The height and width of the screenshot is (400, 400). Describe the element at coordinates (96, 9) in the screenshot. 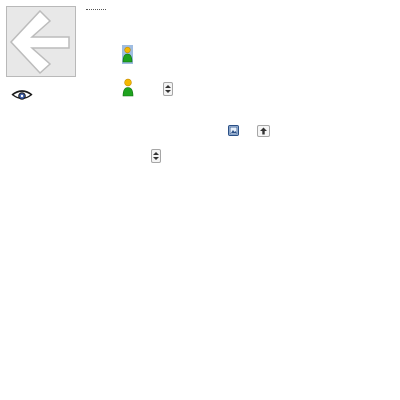

I see `focus-indicator` at that location.